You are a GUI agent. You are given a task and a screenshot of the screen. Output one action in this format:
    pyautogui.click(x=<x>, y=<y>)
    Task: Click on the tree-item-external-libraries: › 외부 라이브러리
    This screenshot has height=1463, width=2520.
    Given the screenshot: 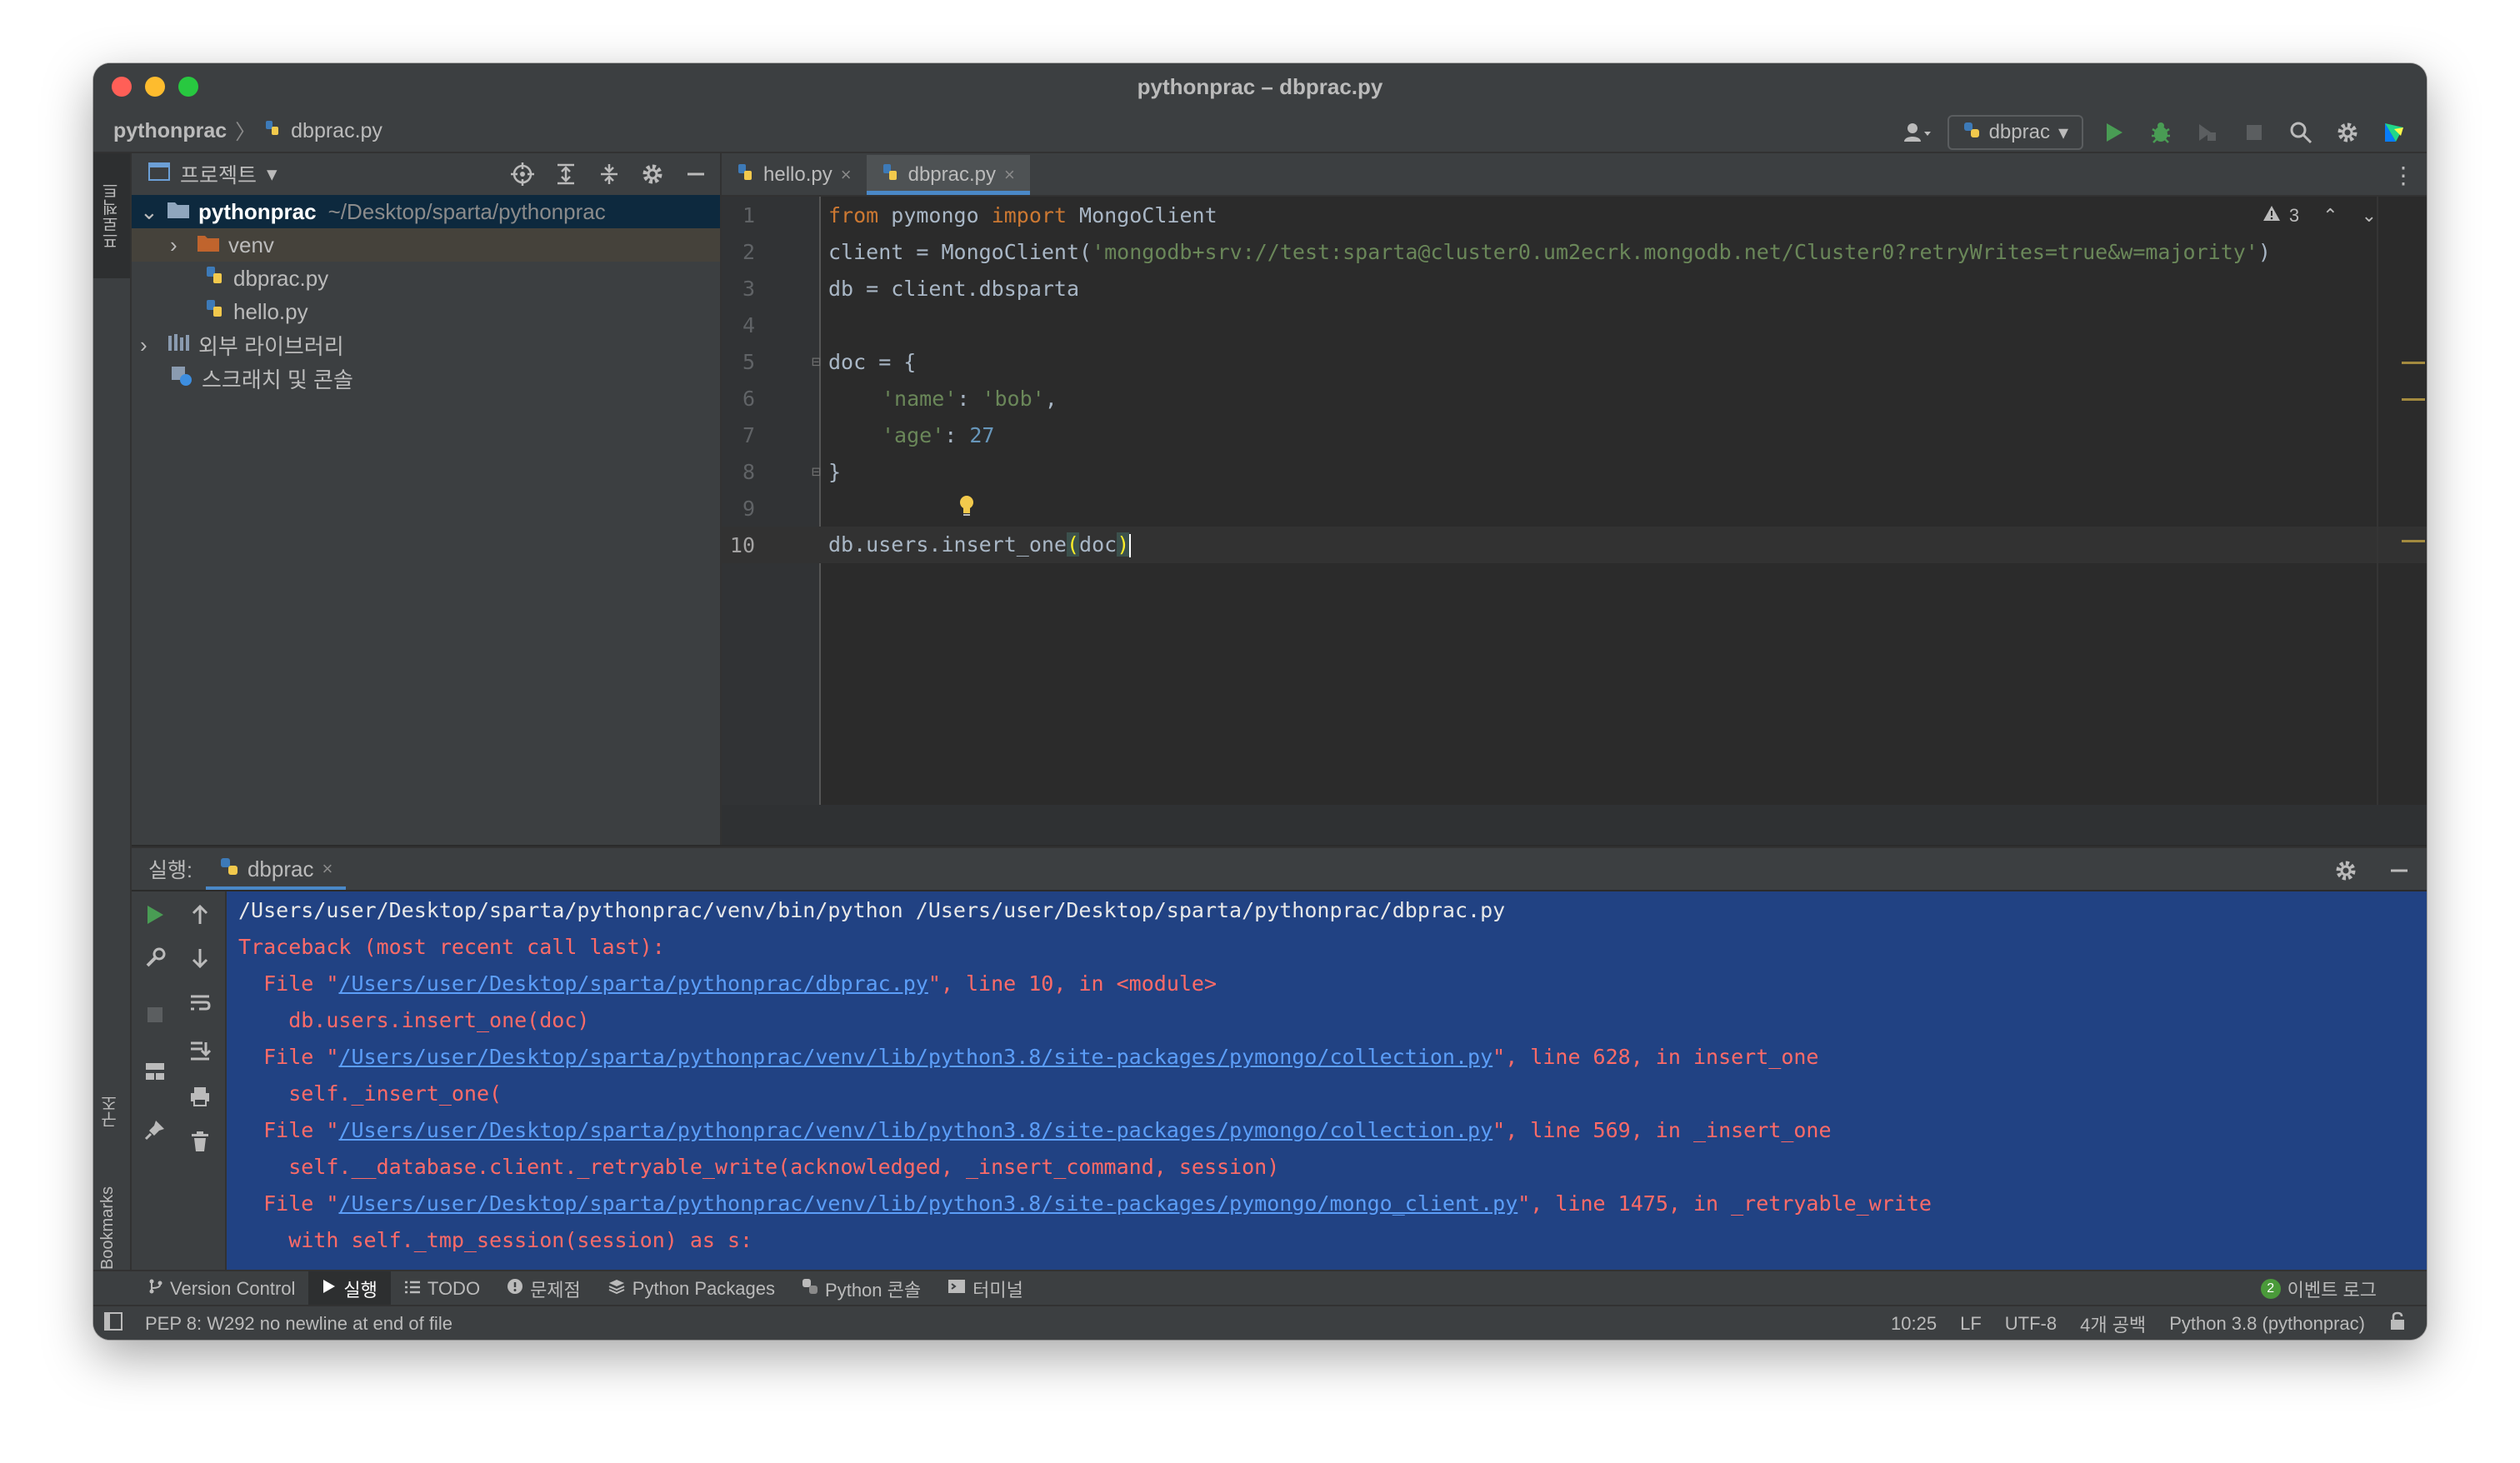 What is the action you would take?
    pyautogui.click(x=426, y=345)
    